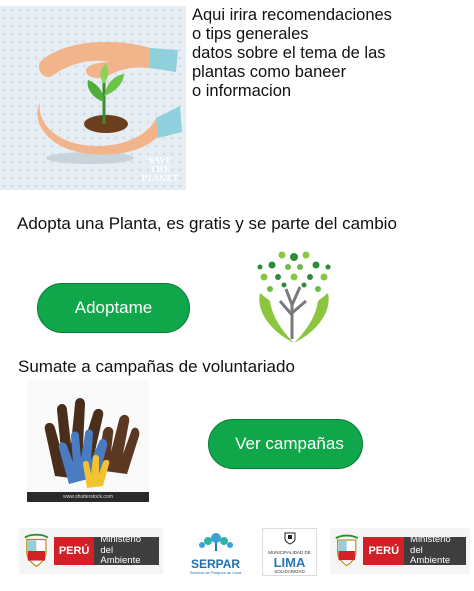  I want to click on view-campaigns-button: Ver campañas, so click(285, 444).